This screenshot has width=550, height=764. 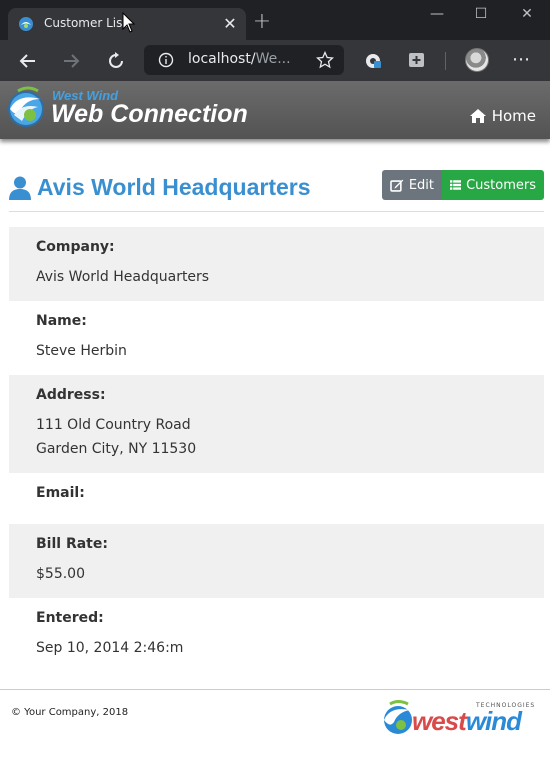 I want to click on maximize-button: ☐, so click(x=481, y=14).